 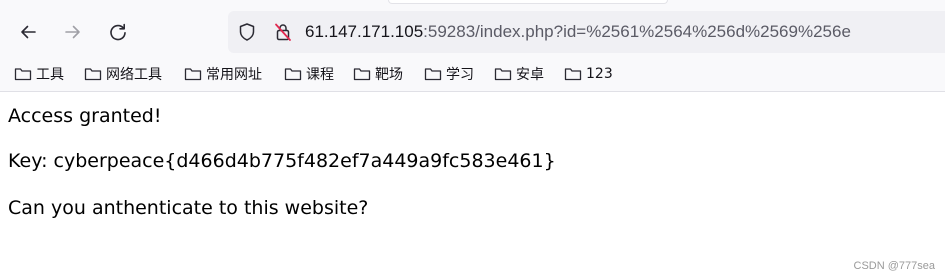 I want to click on shield-icon, so click(x=247, y=32).